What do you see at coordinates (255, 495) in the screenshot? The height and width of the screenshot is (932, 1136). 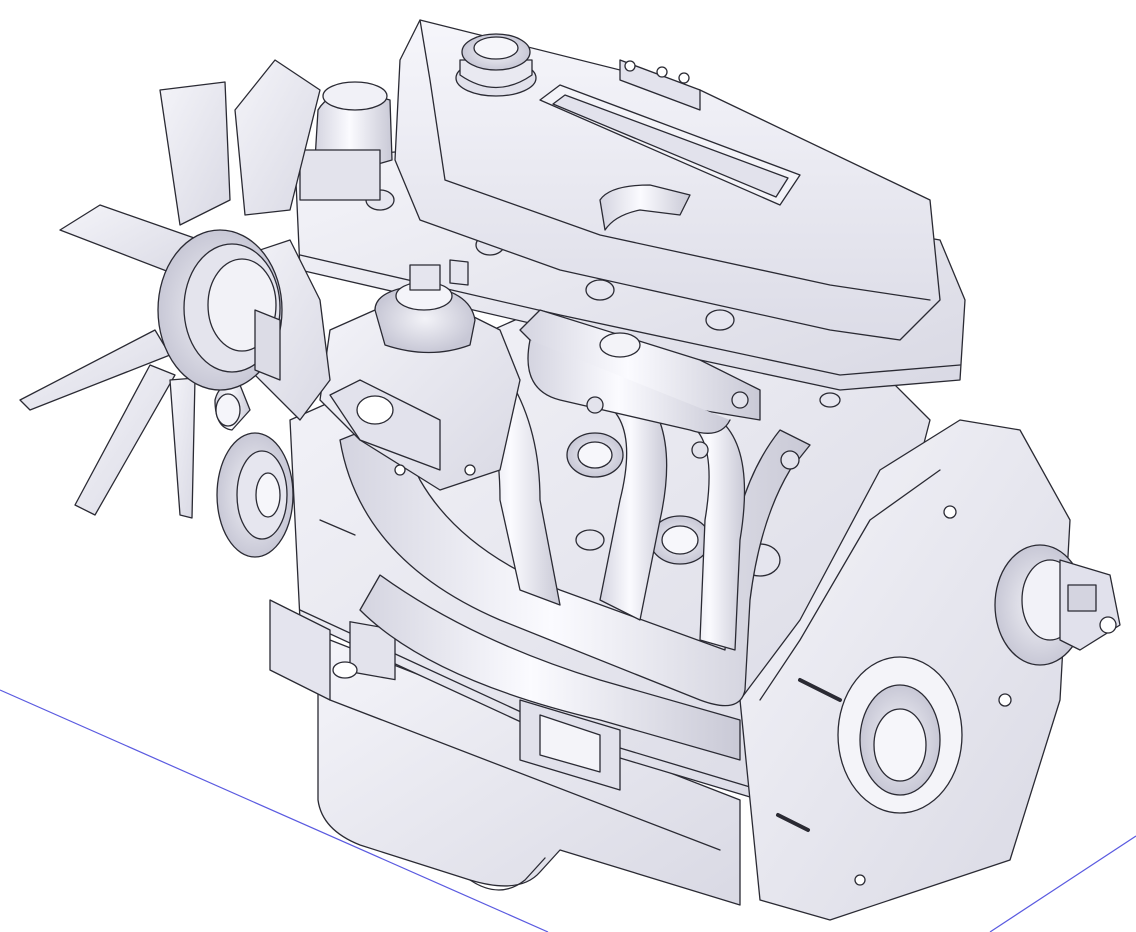 I see `crankshaft-pulley` at bounding box center [255, 495].